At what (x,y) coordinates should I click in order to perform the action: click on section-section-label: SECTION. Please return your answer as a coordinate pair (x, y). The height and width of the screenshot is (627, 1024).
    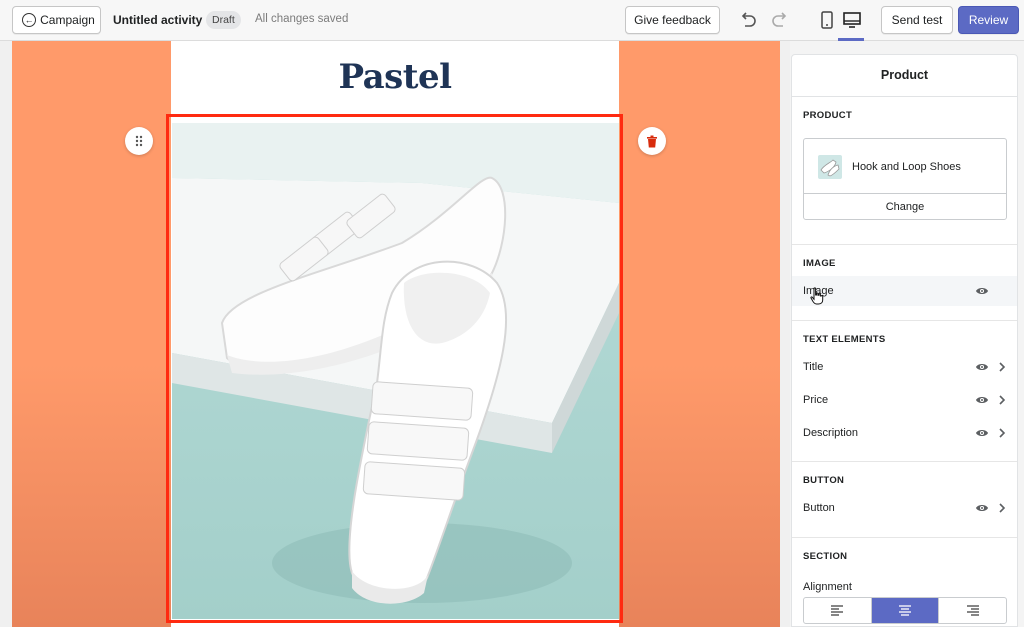
    Looking at the image, I should click on (825, 556).